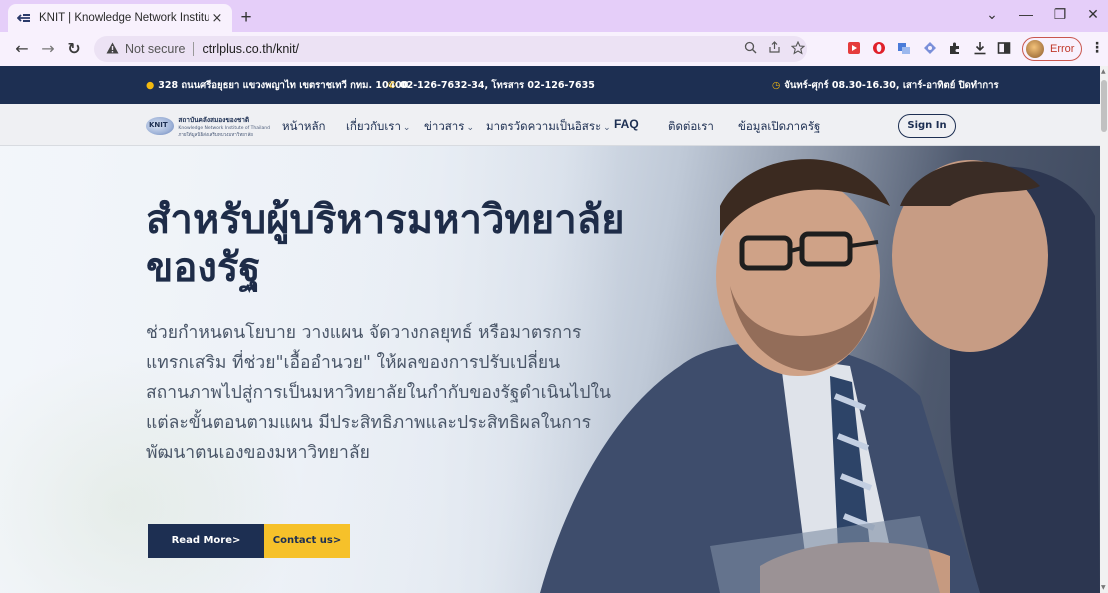 Image resolution: width=1108 pixels, height=593 pixels. I want to click on scroll-down-icon: ▼, so click(1103, 587).